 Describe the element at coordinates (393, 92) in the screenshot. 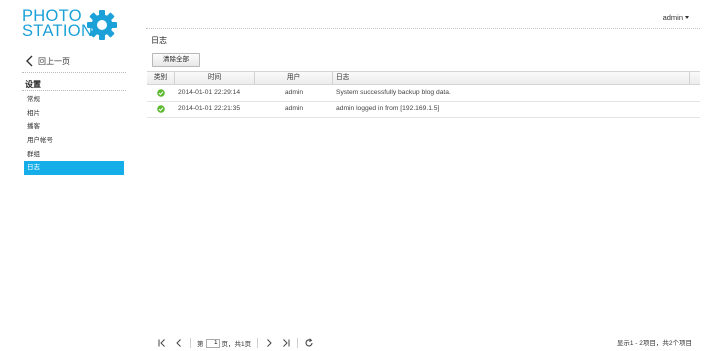

I see `log-cell: System successfully backup blog data.` at that location.